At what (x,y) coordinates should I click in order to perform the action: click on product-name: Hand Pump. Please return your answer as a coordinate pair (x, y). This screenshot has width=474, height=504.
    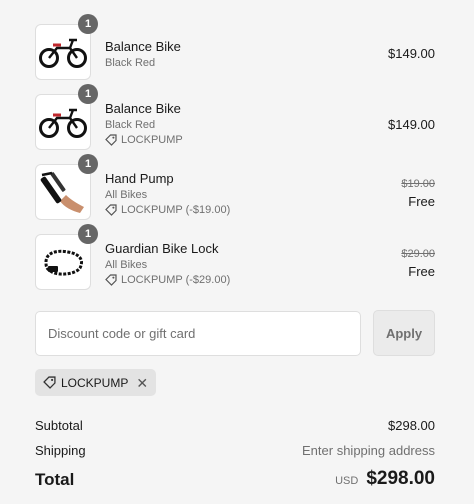
    Looking at the image, I should click on (139, 178).